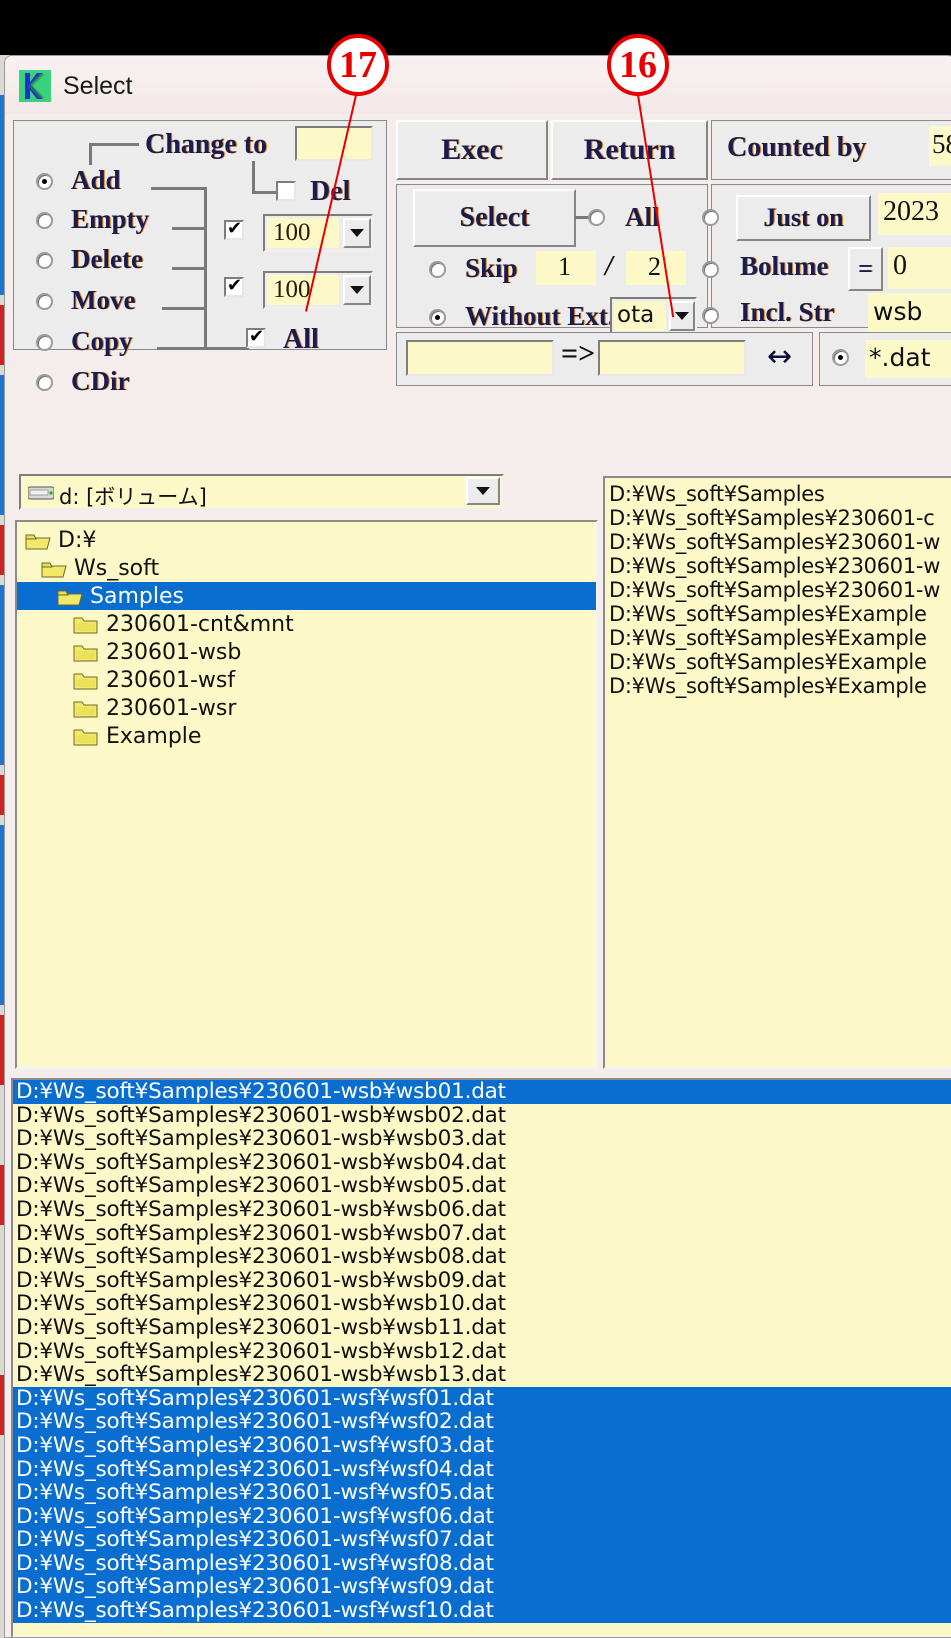  Describe the element at coordinates (482, 1564) in the screenshot. I see `file-list-item: D:¥Ws_soft¥Samples¥230601-wsf¥wsf08.dat` at that location.